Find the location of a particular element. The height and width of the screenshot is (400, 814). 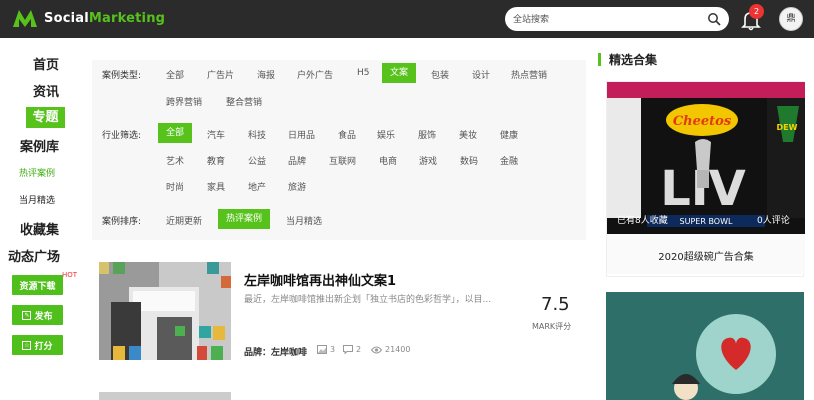

avatar-text: 鼎 is located at coordinates (791, 19).